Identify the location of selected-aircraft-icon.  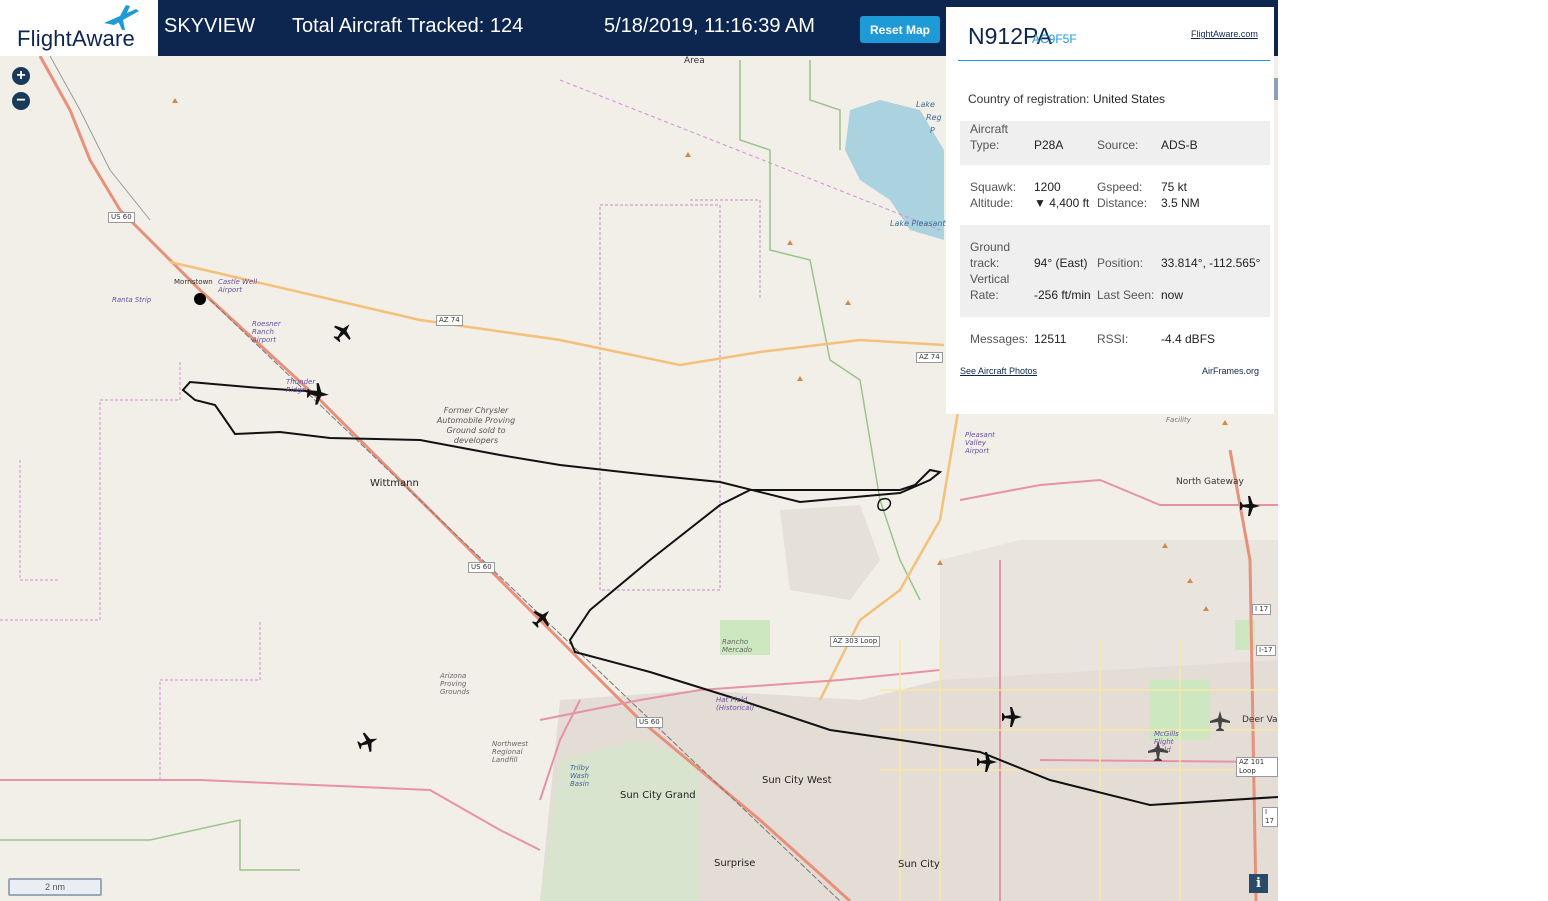
(318, 394).